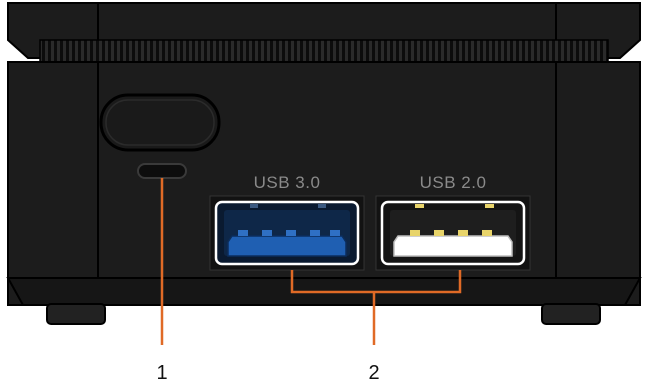  Describe the element at coordinates (160, 122) in the screenshot. I see `power-button` at that location.